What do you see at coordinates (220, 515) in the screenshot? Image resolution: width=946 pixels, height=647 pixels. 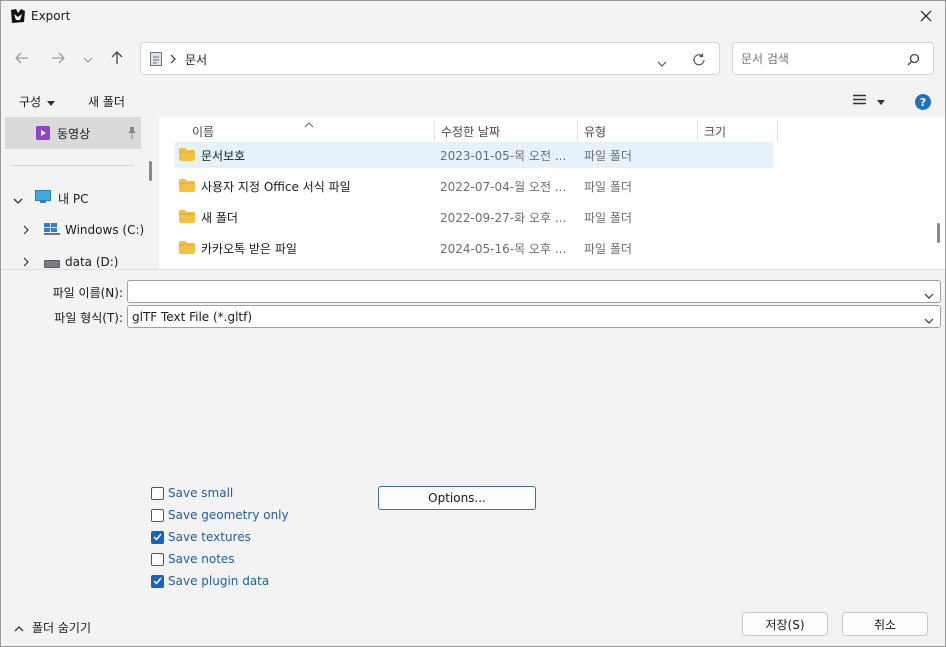 I see `save-geometry-only-checkbox: Save geometry only` at bounding box center [220, 515].